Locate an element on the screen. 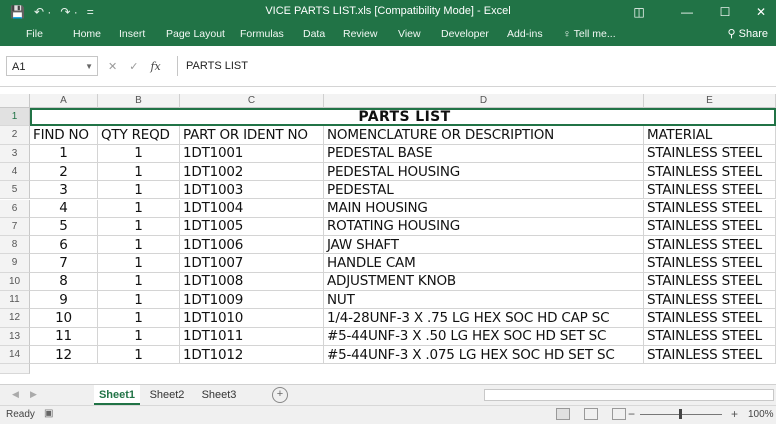 The height and width of the screenshot is (424, 776). insert-function-icon: fx is located at coordinates (155, 66).